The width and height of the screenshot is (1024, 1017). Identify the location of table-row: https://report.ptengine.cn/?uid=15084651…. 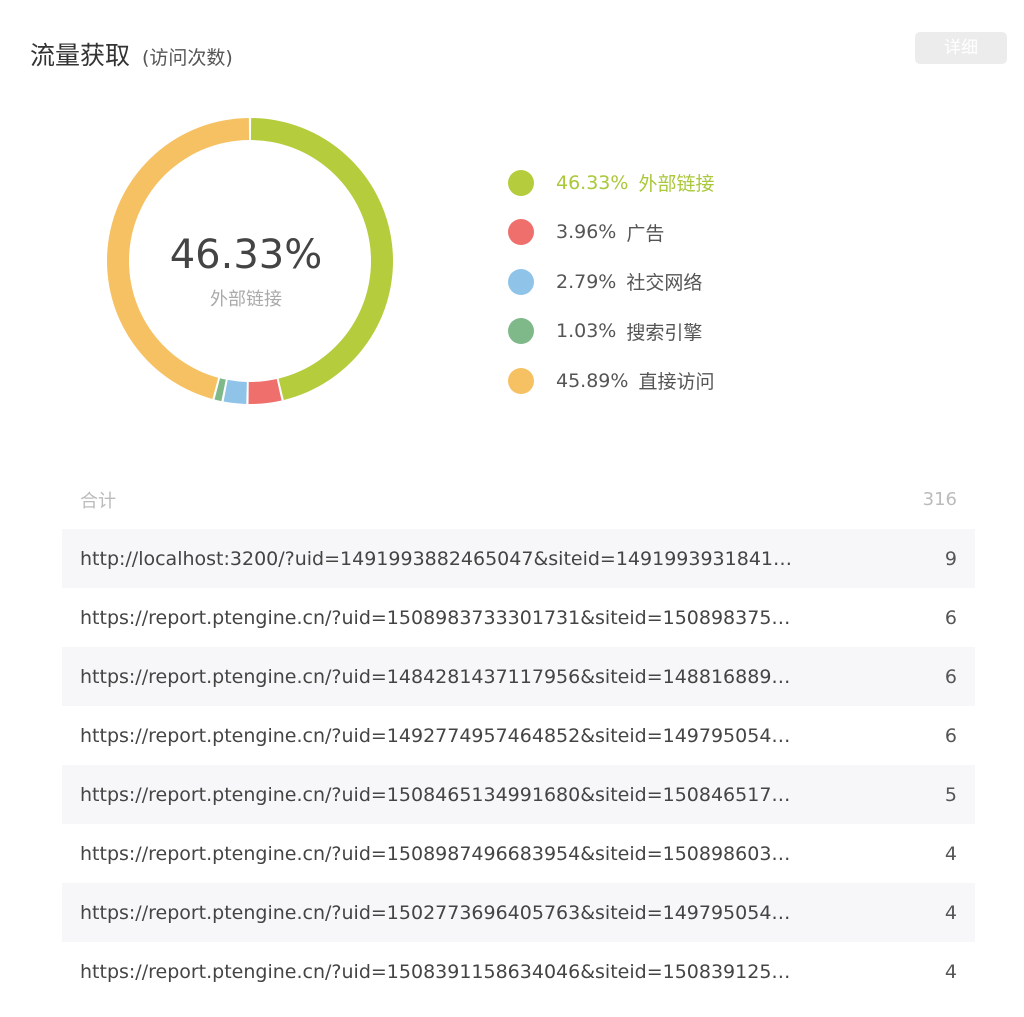
(518, 794).